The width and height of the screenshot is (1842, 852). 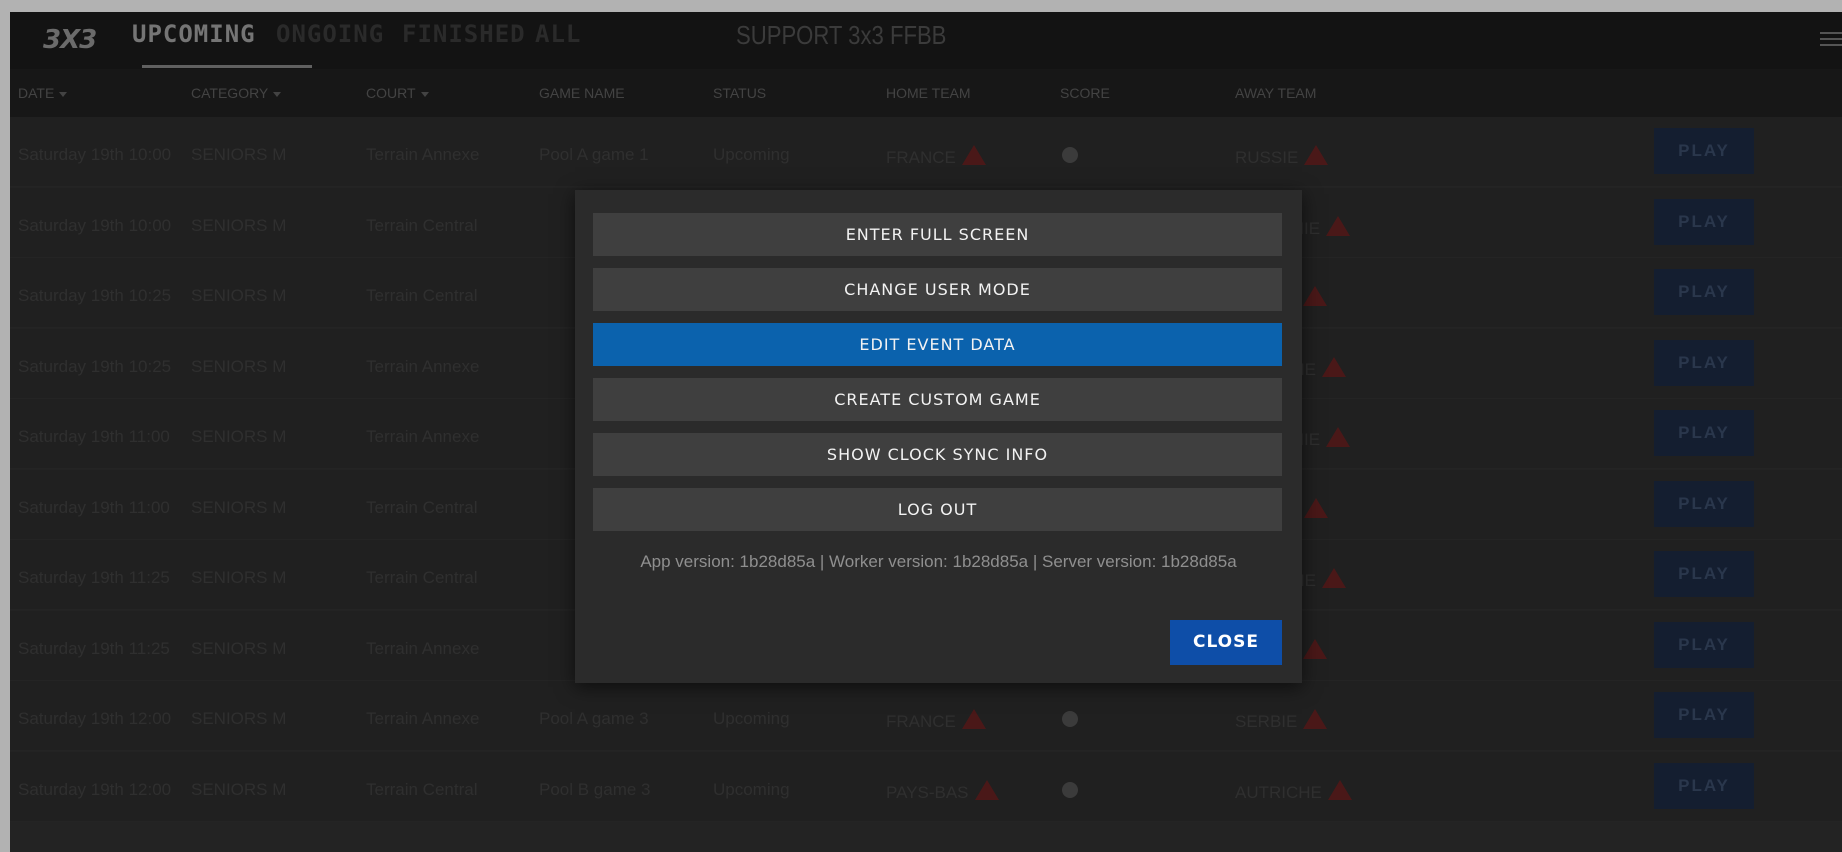 What do you see at coordinates (937, 454) in the screenshot?
I see `show-clock-sync-info-button: SHOW CLOCK SYNC INFO` at bounding box center [937, 454].